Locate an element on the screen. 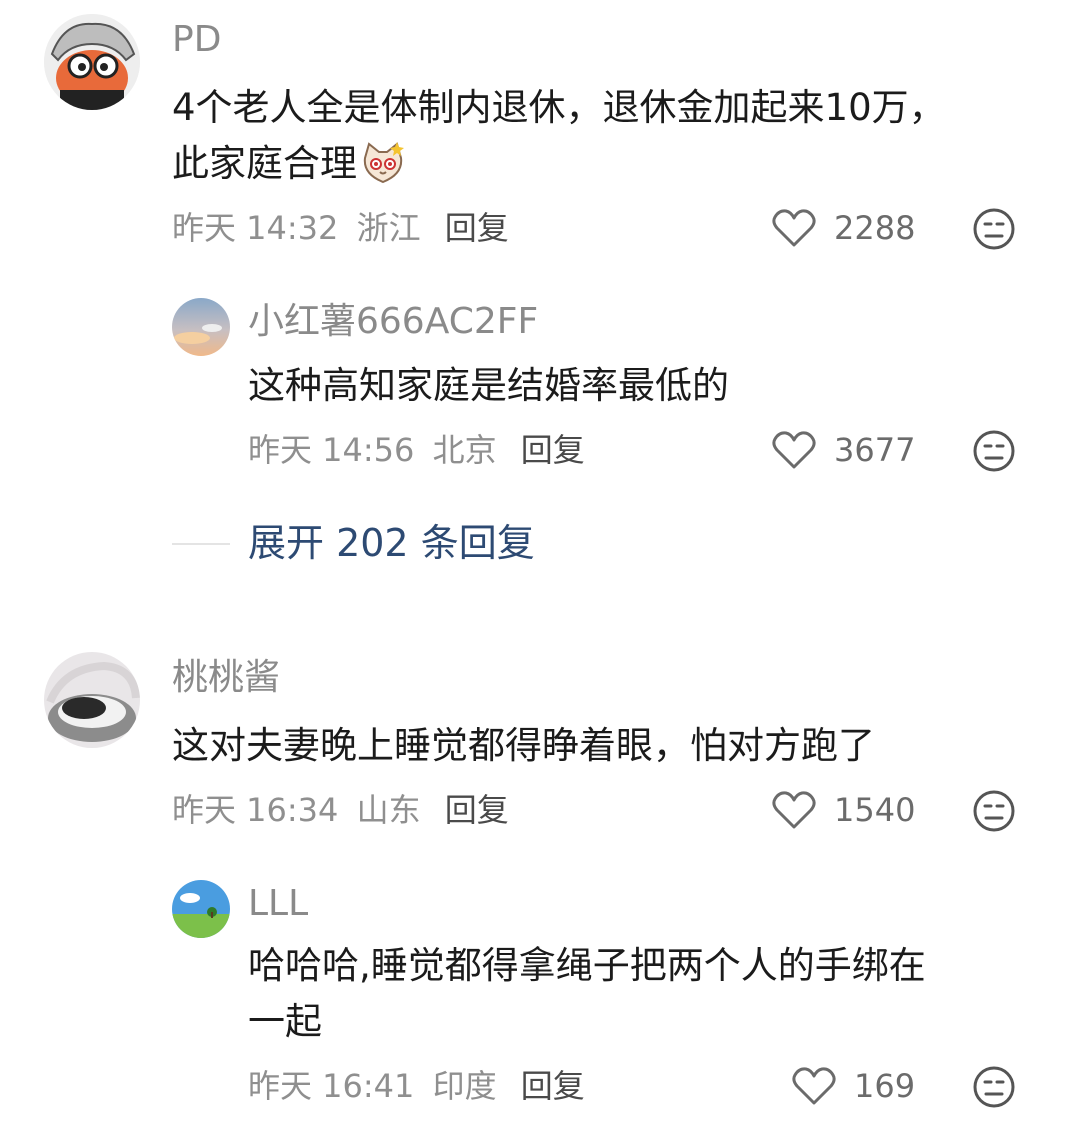 The height and width of the screenshot is (1132, 1078). comment-time: 昨天 14:56 is located at coordinates (331, 450).